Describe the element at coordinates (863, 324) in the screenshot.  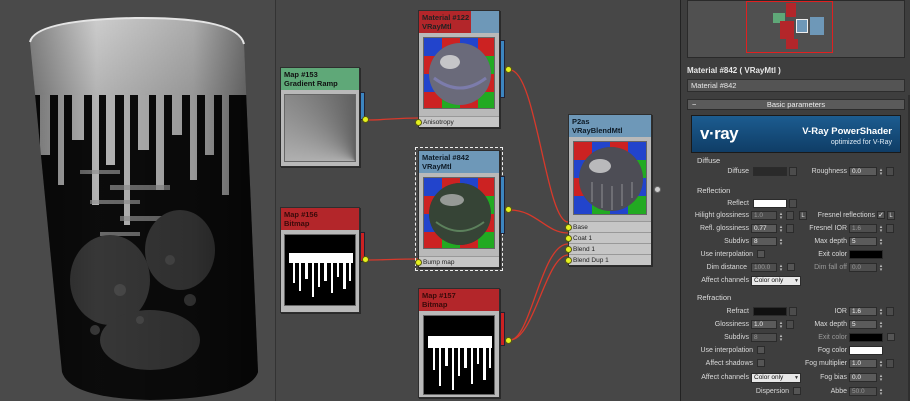
I see `refr-max-depth-spinner: 5` at that location.